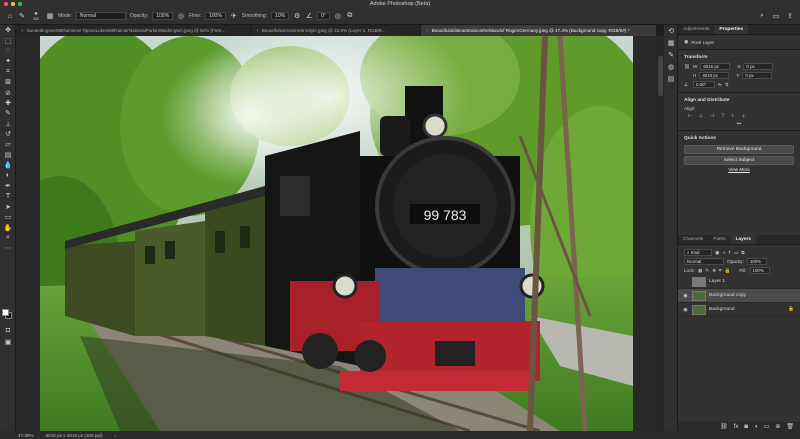  I want to click on view-more-link: View More, so click(739, 169).